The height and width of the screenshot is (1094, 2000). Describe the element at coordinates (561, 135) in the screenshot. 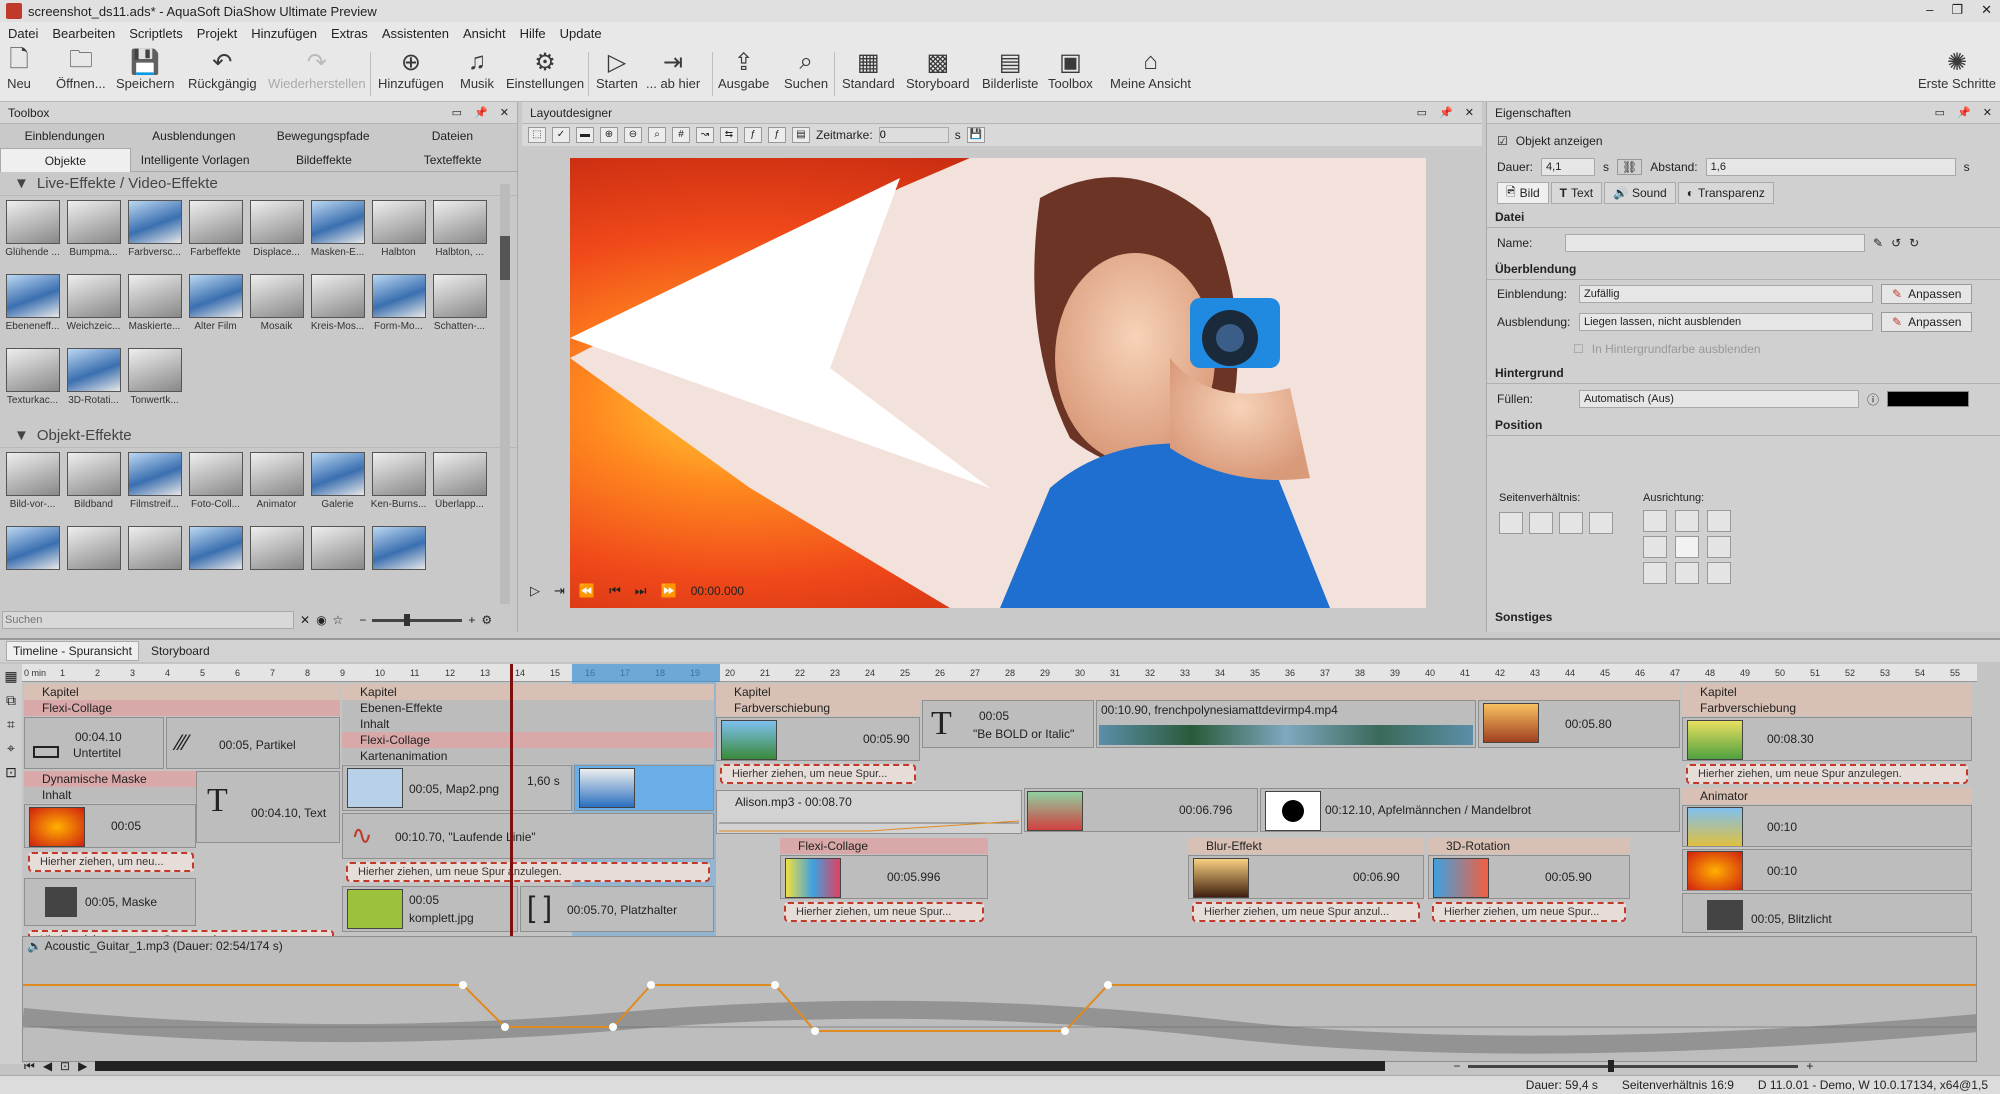

I see `check-tool-icon: ✓` at that location.